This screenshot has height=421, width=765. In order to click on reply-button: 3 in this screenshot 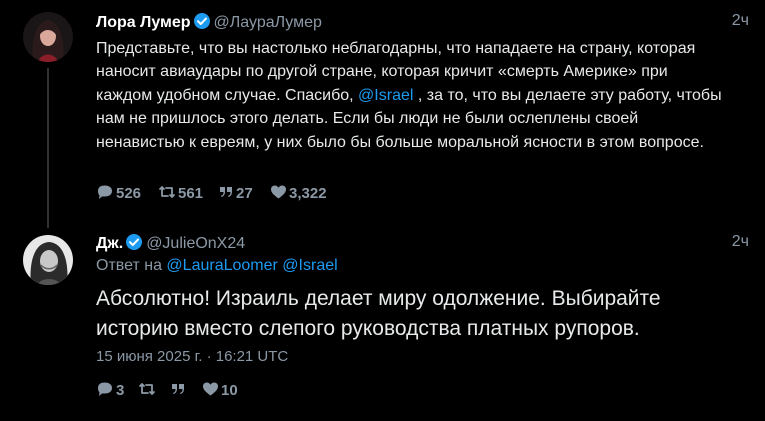, I will do `click(110, 390)`.